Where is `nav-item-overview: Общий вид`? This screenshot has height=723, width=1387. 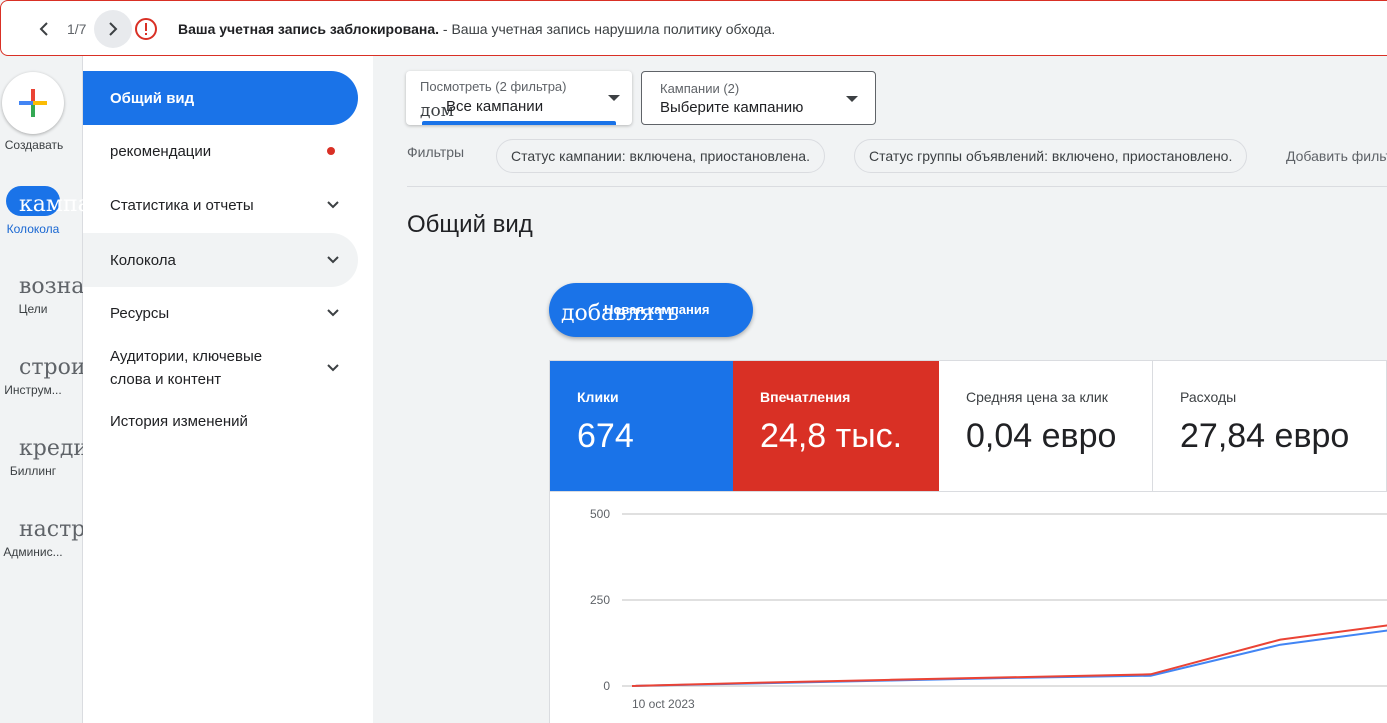 nav-item-overview: Общий вид is located at coordinates (220, 98).